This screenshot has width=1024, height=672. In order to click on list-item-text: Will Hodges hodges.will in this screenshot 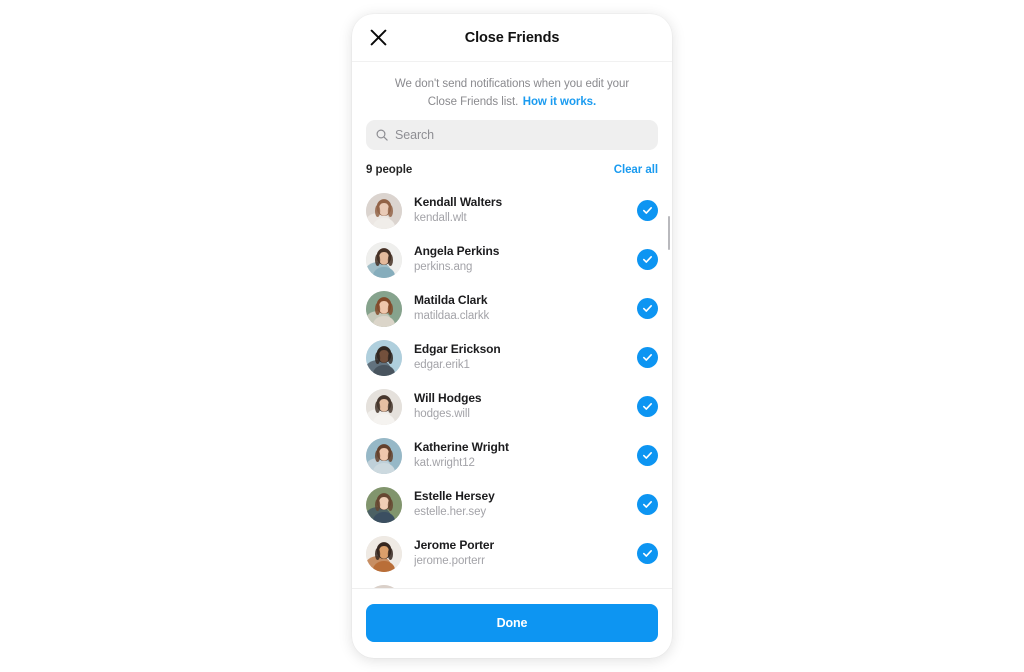, I will do `click(525, 406)`.